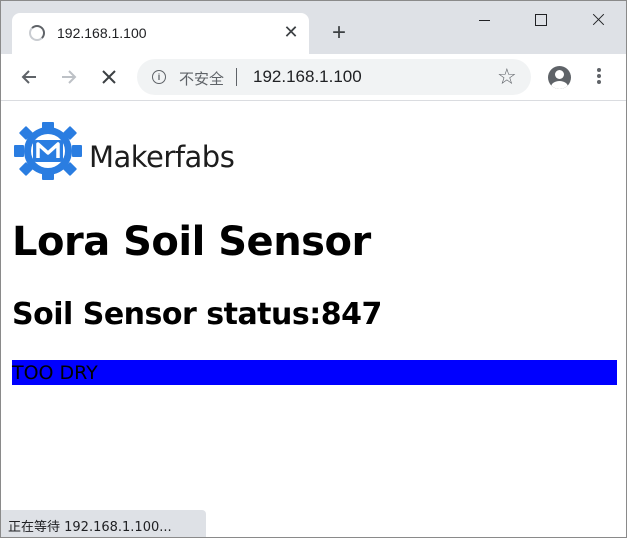 The width and height of the screenshot is (627, 538). I want to click on back-button, so click(29, 77).